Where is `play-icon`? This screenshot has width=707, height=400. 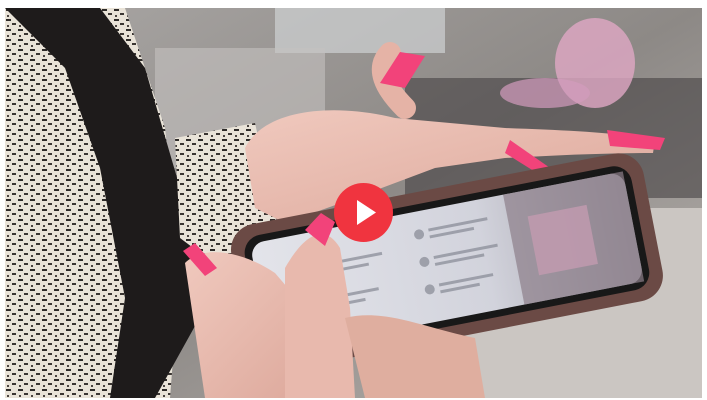
play-icon is located at coordinates (363, 212).